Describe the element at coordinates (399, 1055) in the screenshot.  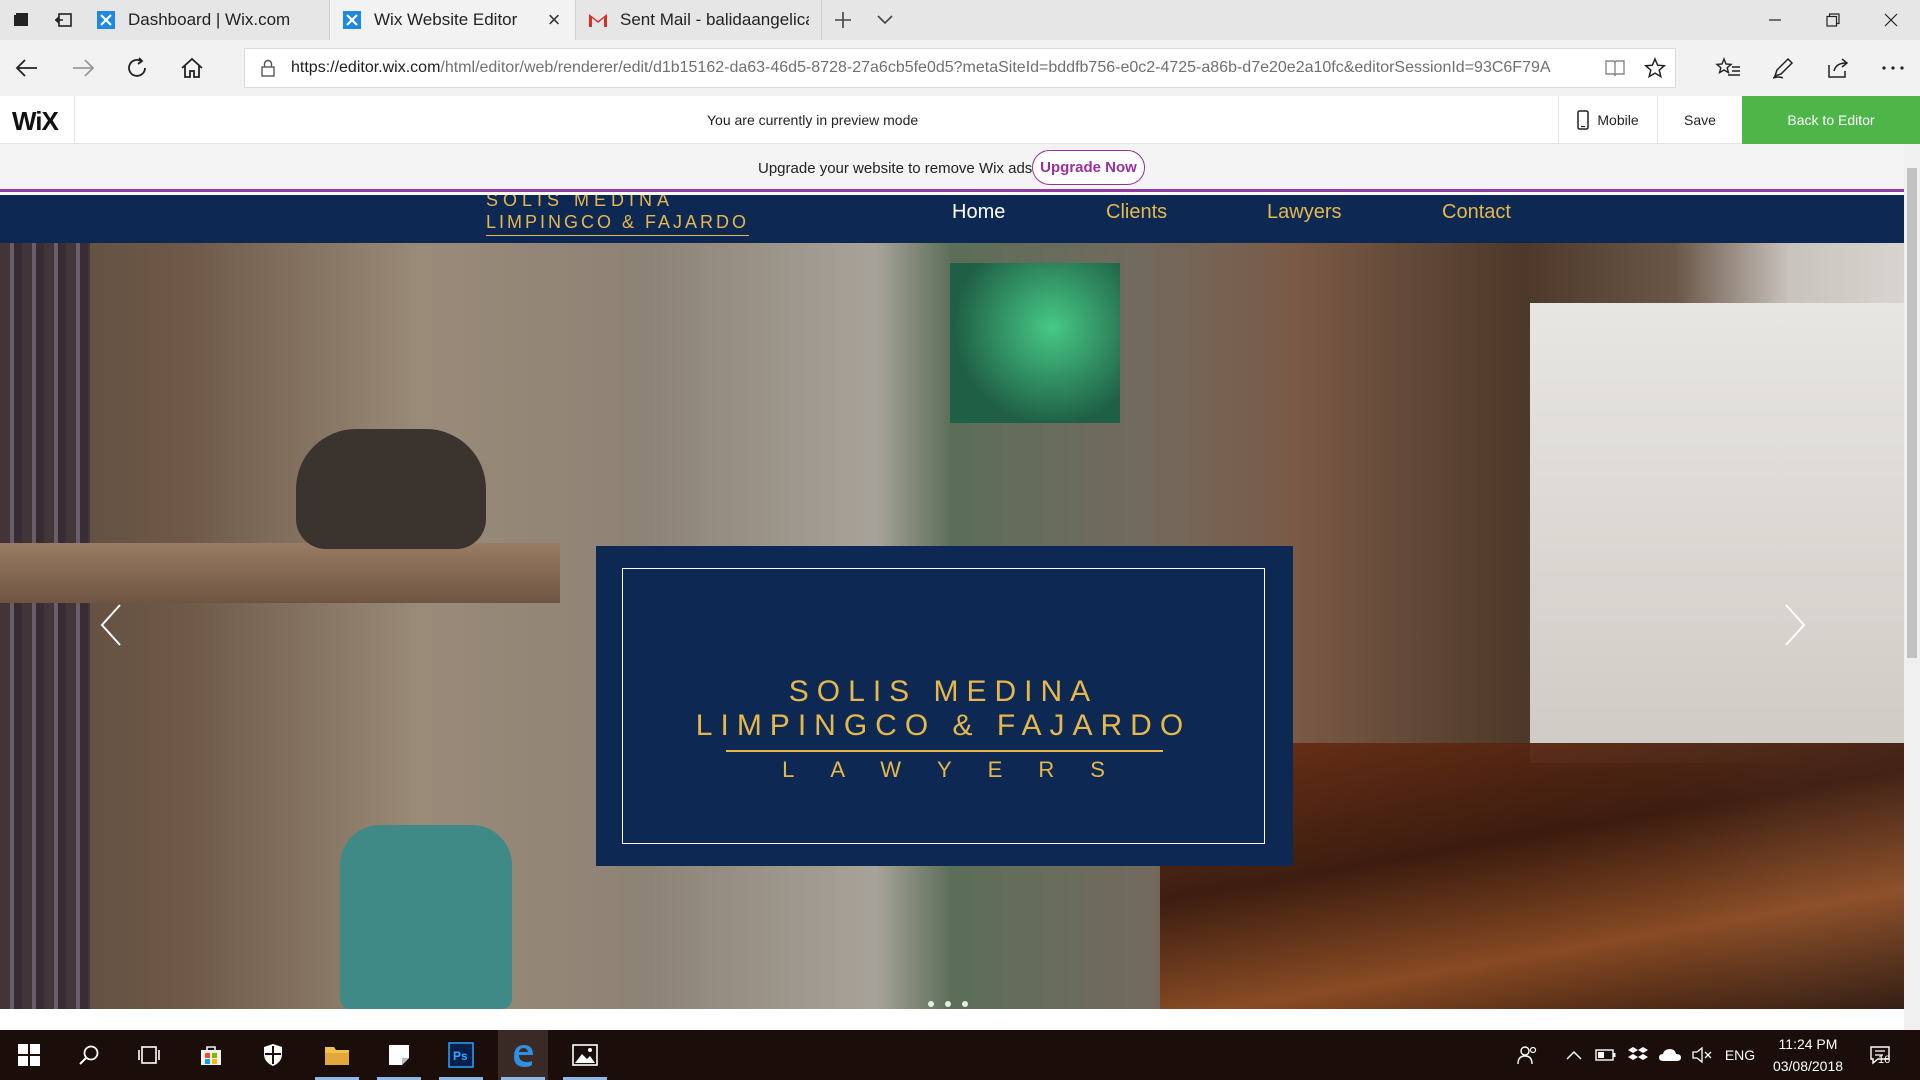
I see `sticky-notes-icon` at that location.